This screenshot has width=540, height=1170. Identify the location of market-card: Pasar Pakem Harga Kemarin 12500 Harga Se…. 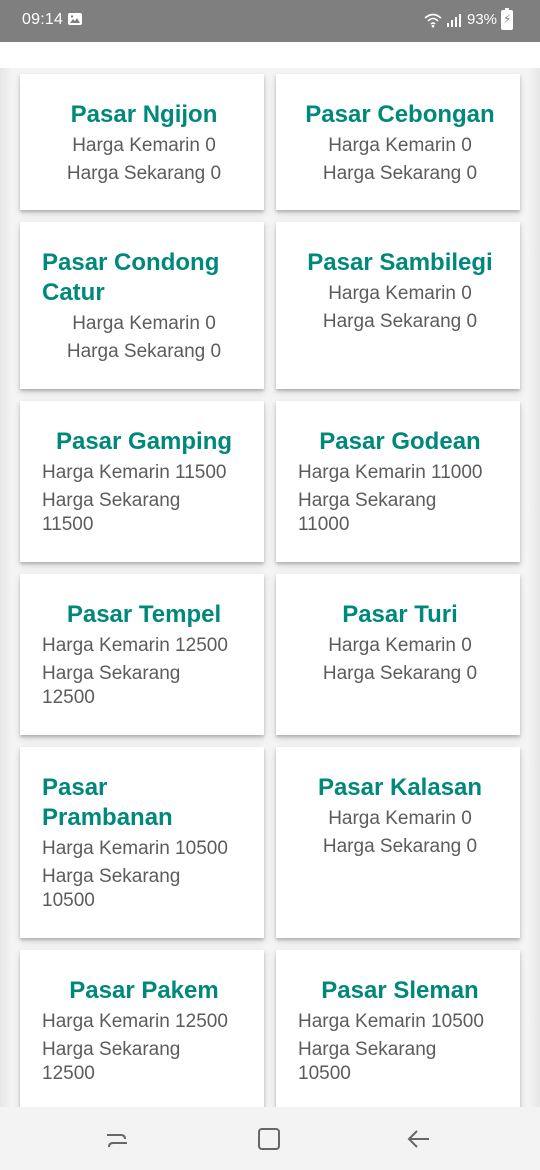
(142, 1028).